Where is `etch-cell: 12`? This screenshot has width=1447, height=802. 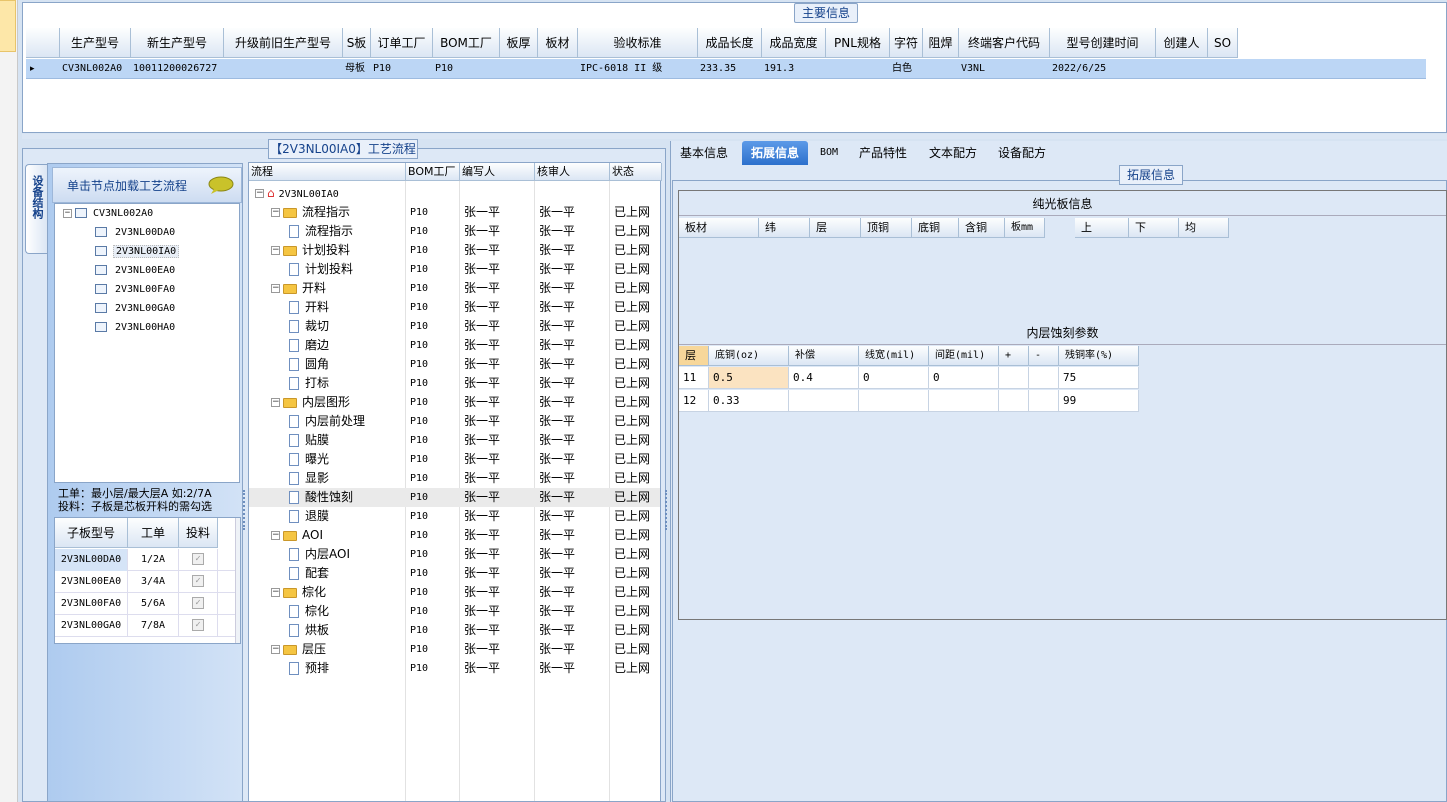
etch-cell: 12 is located at coordinates (694, 401).